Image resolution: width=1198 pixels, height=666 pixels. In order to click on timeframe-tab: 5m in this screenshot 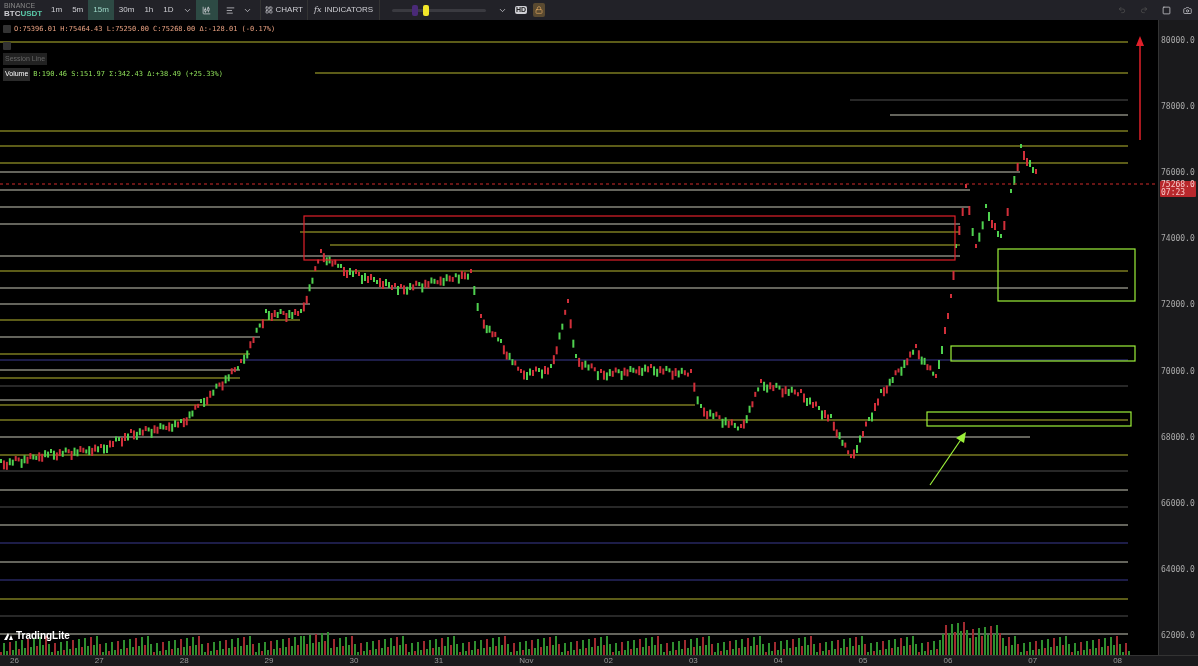, I will do `click(78, 10)`.